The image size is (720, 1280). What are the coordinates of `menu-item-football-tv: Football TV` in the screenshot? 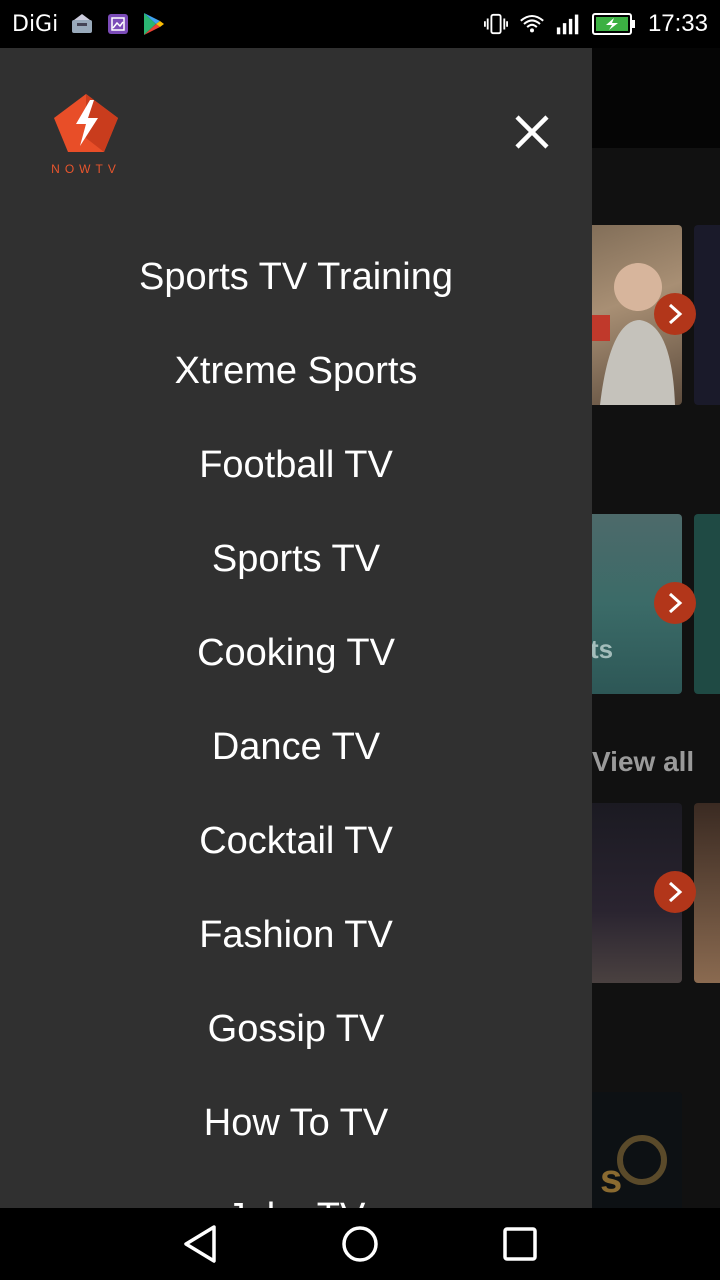 It's located at (296, 465).